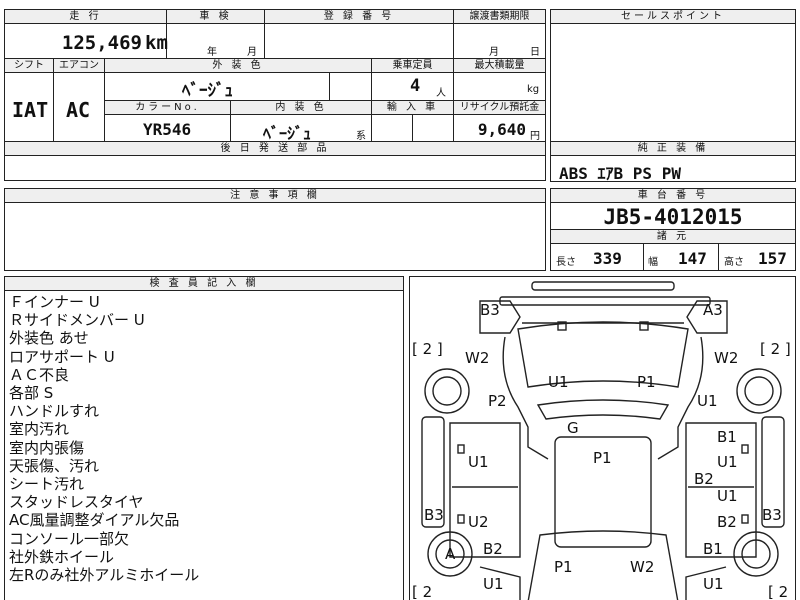 The width and height of the screenshot is (800, 600). I want to click on caution-header: 注 意 事 項 欄, so click(275, 195).